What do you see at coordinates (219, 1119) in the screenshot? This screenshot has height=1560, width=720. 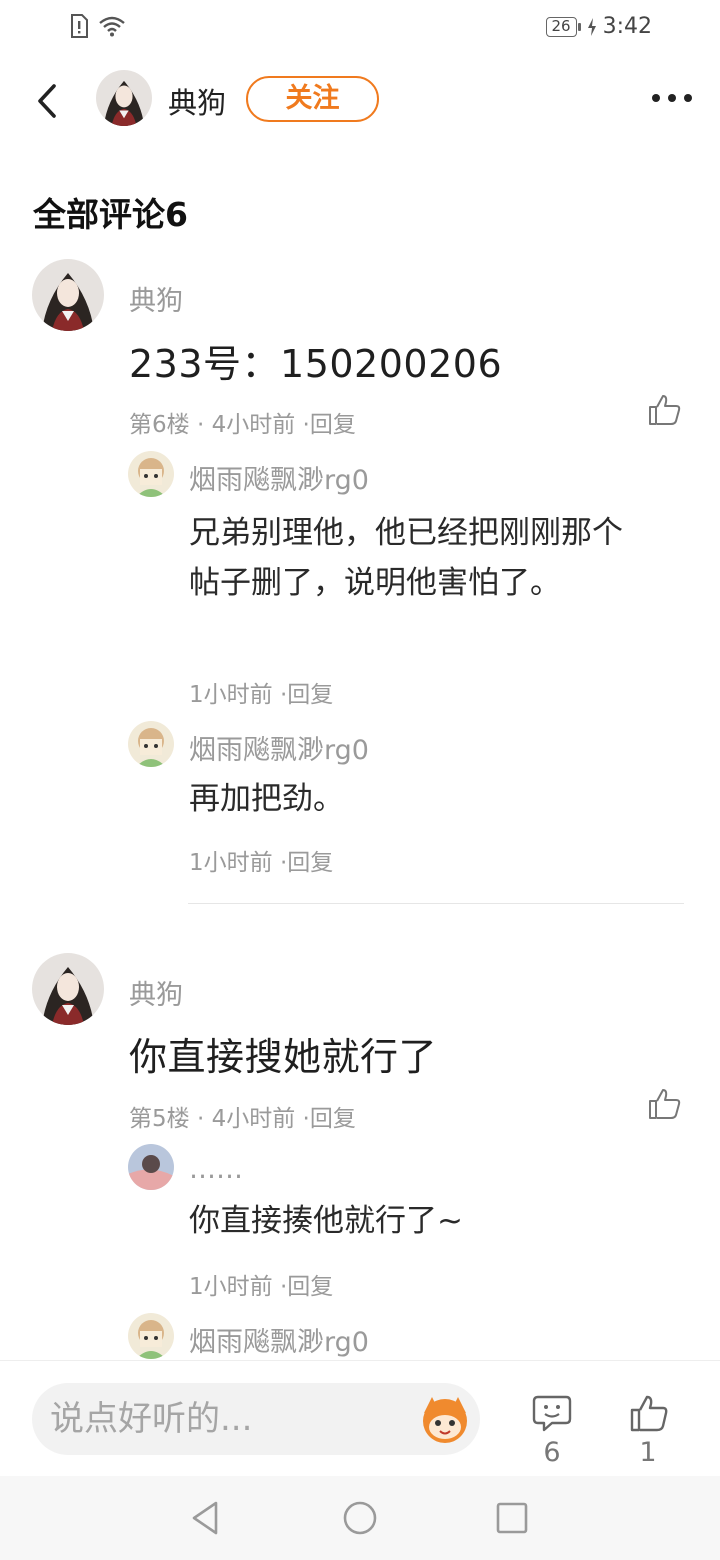 I see `comment-floor-time: 第5楼 · 4小时前 ·` at bounding box center [219, 1119].